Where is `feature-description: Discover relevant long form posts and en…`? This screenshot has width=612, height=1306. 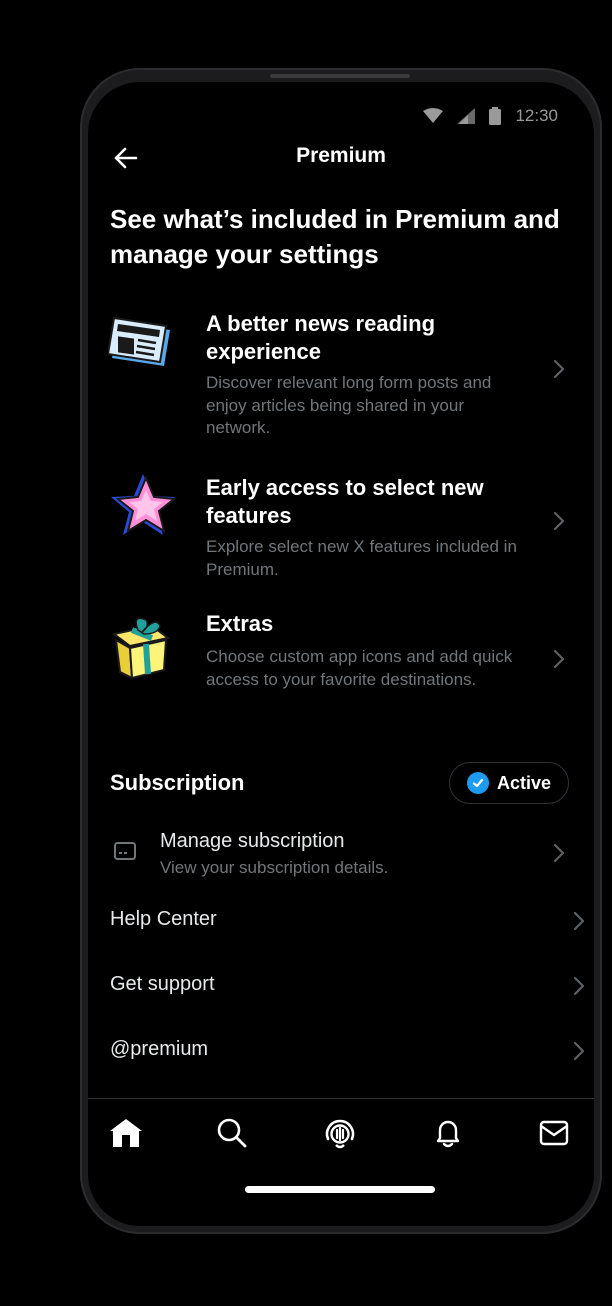 feature-description: Discover relevant long form posts and en… is located at coordinates (349, 405).